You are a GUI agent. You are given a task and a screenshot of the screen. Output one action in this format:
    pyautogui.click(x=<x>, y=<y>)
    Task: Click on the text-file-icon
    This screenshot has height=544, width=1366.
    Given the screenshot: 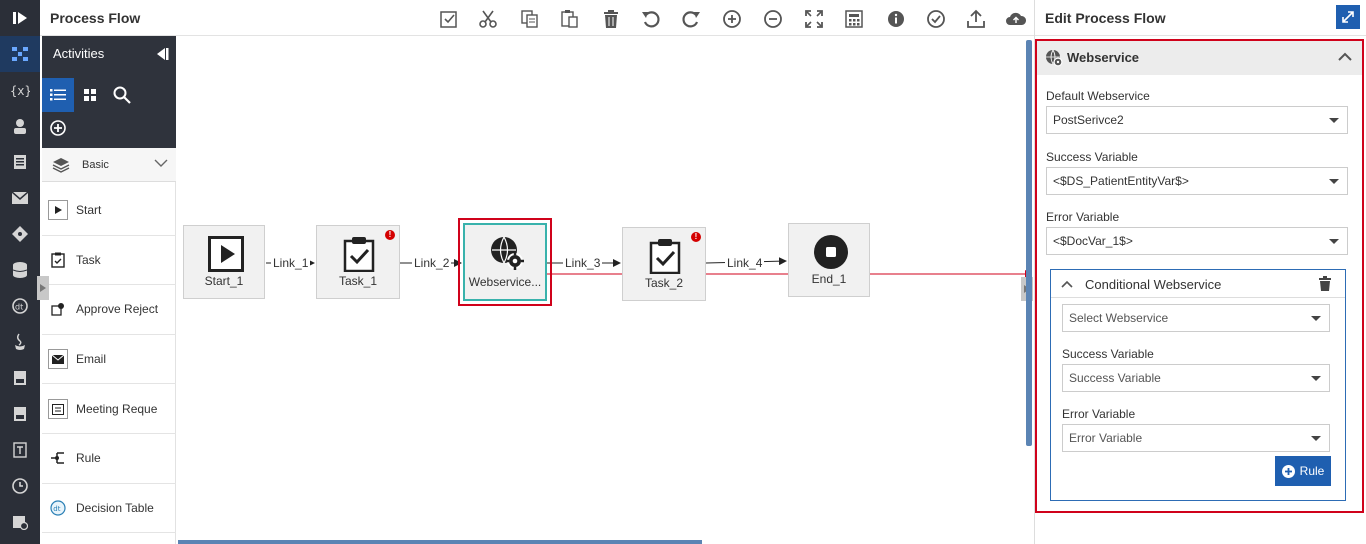 What is the action you would take?
    pyautogui.click(x=20, y=450)
    